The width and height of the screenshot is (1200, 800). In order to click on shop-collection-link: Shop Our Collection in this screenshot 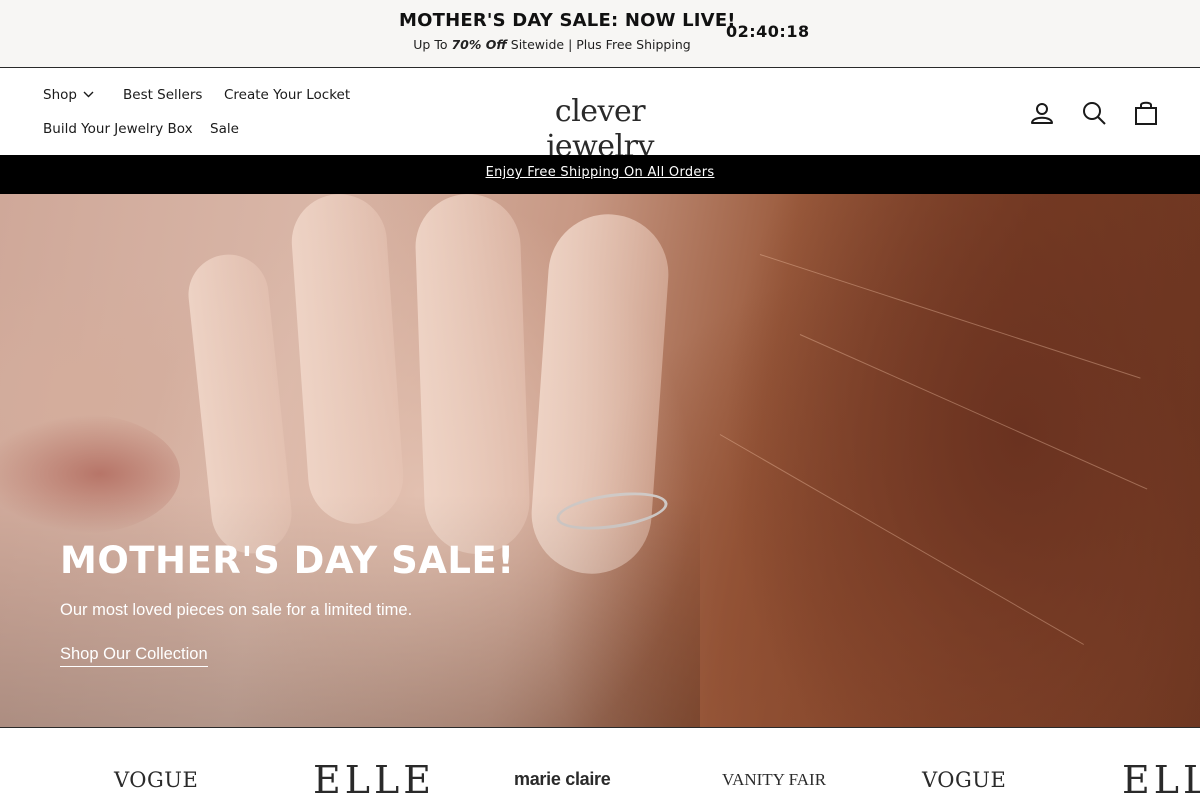, I will do `click(134, 656)`.